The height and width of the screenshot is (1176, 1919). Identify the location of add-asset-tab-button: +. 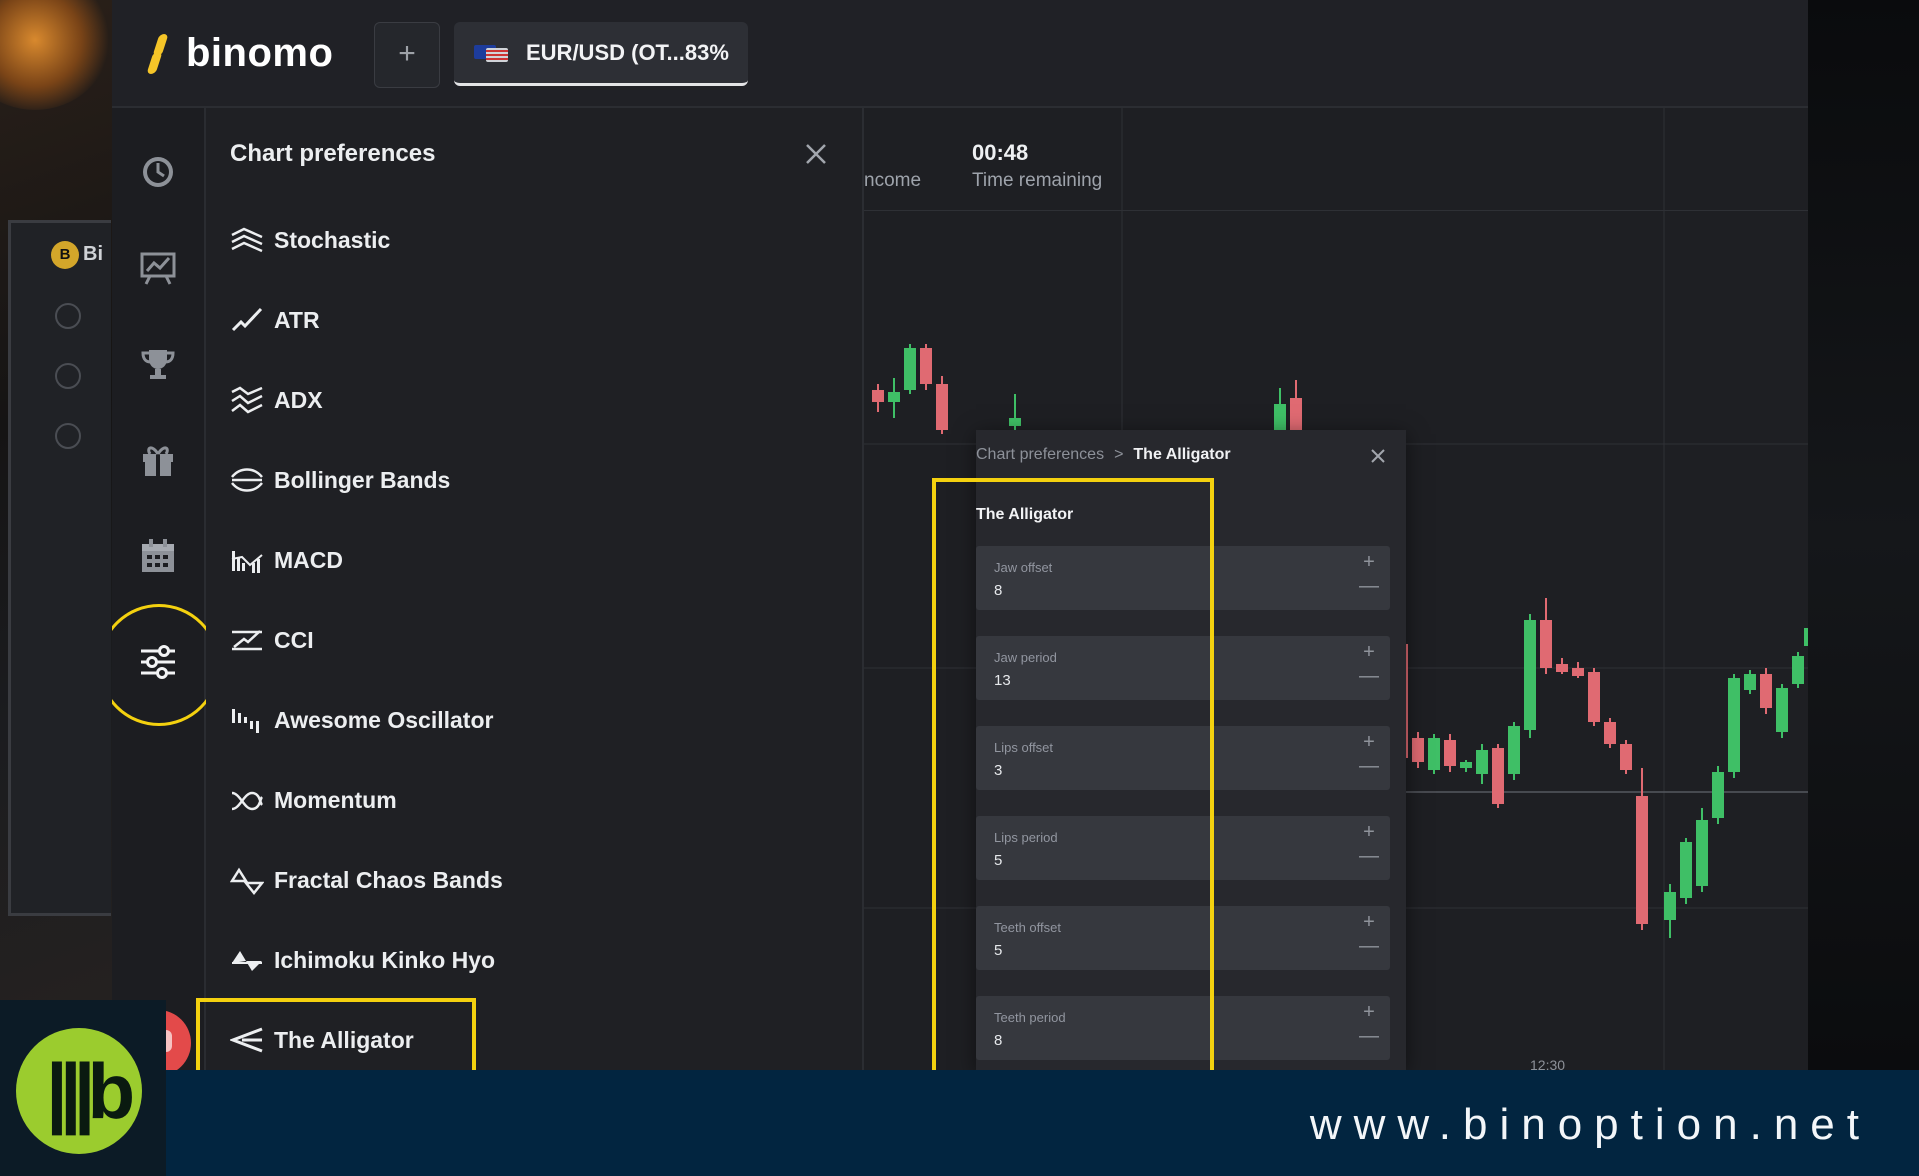
(407, 55).